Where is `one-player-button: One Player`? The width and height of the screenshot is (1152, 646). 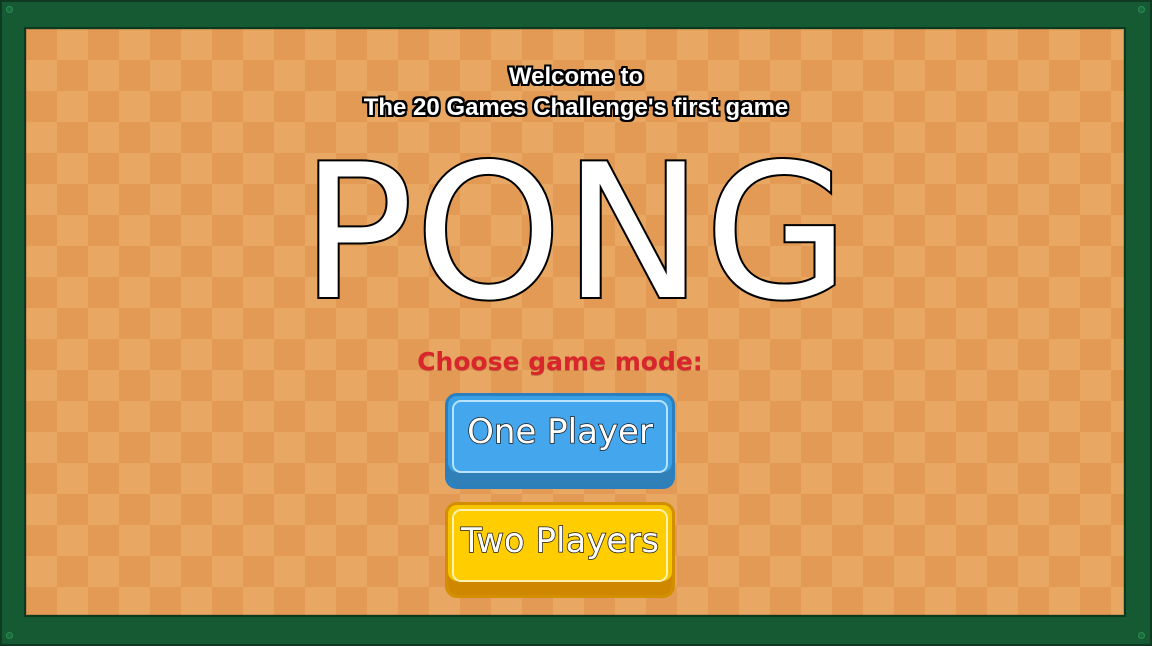
one-player-button: One Player is located at coordinates (560, 441).